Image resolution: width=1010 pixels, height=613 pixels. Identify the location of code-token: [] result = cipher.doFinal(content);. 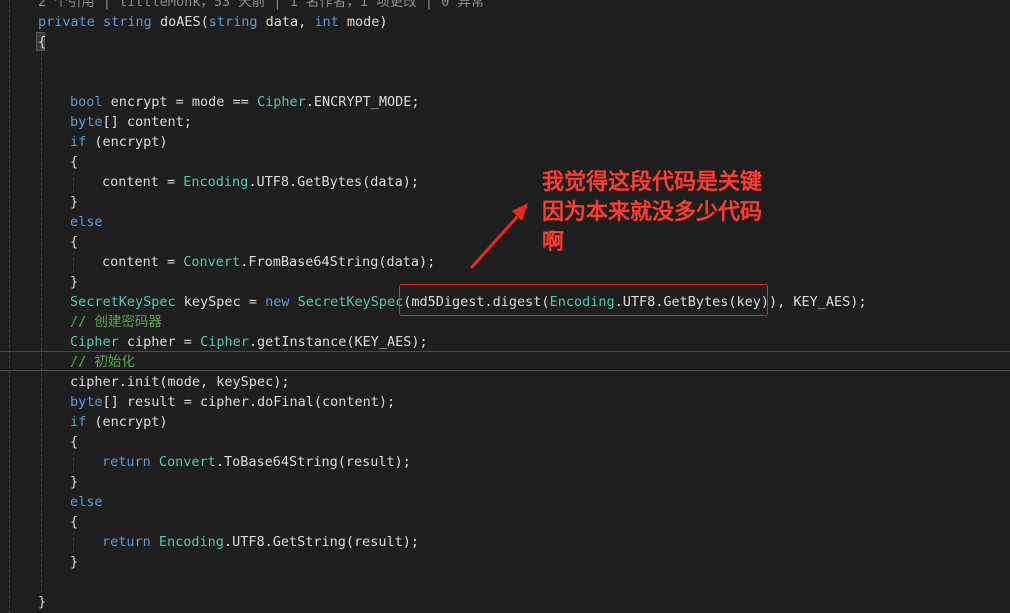
(249, 402).